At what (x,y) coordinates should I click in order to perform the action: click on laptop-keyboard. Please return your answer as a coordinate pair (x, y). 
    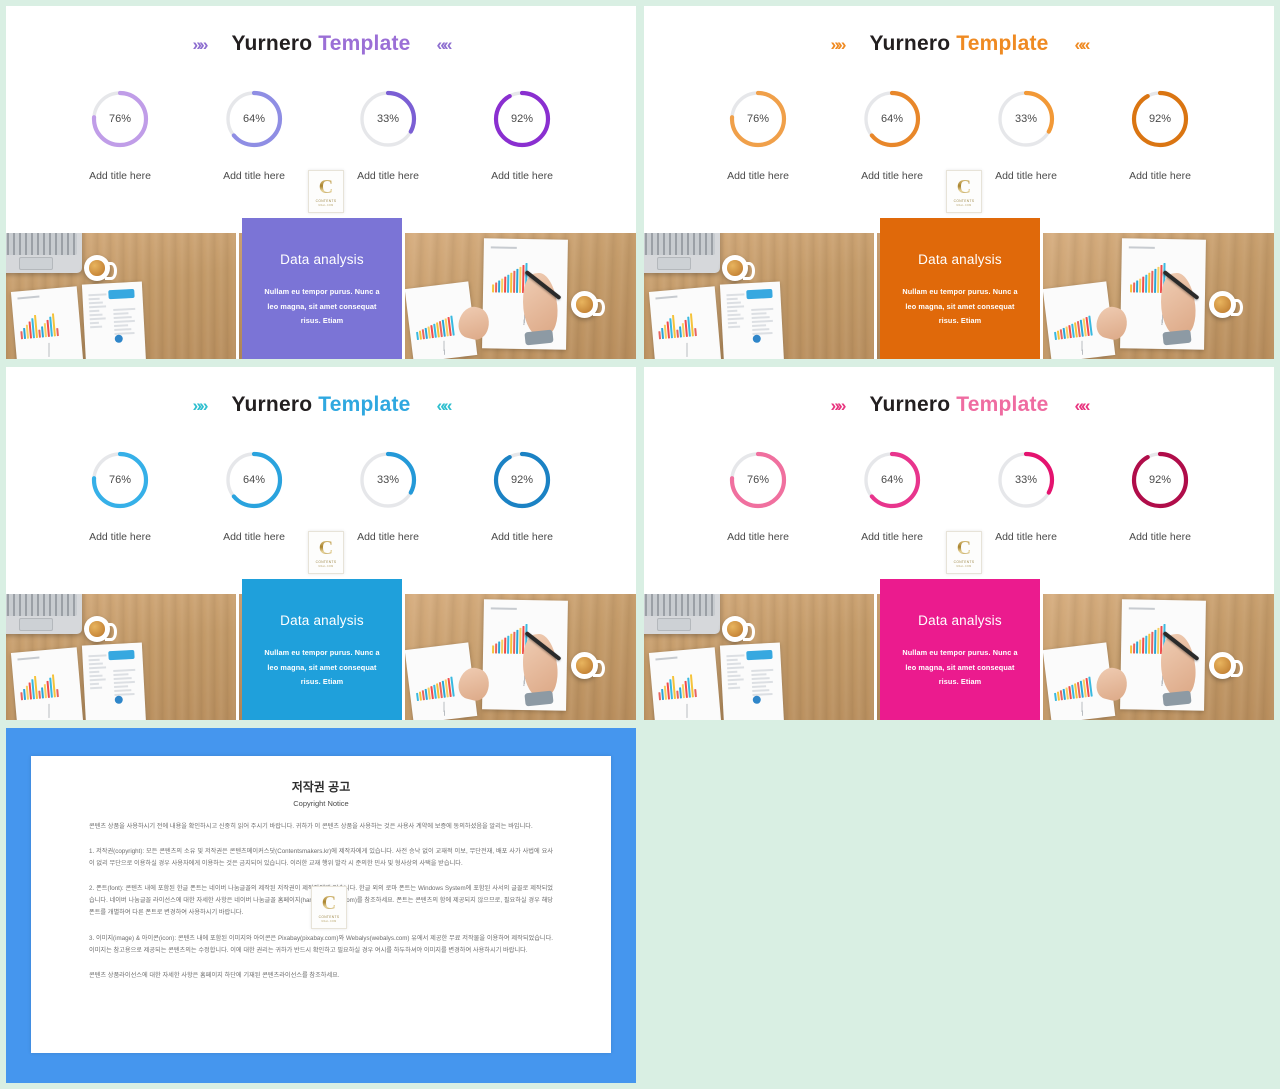
    Looking at the image, I should click on (42, 605).